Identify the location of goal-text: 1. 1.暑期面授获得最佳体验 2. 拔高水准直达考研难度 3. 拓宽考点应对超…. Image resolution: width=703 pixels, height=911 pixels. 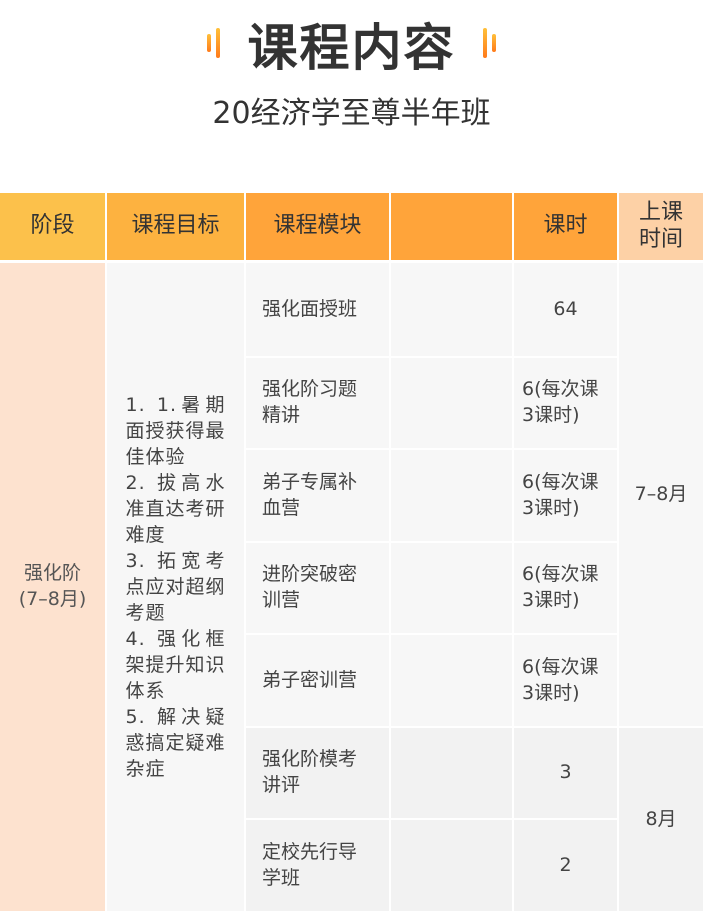
(175, 587).